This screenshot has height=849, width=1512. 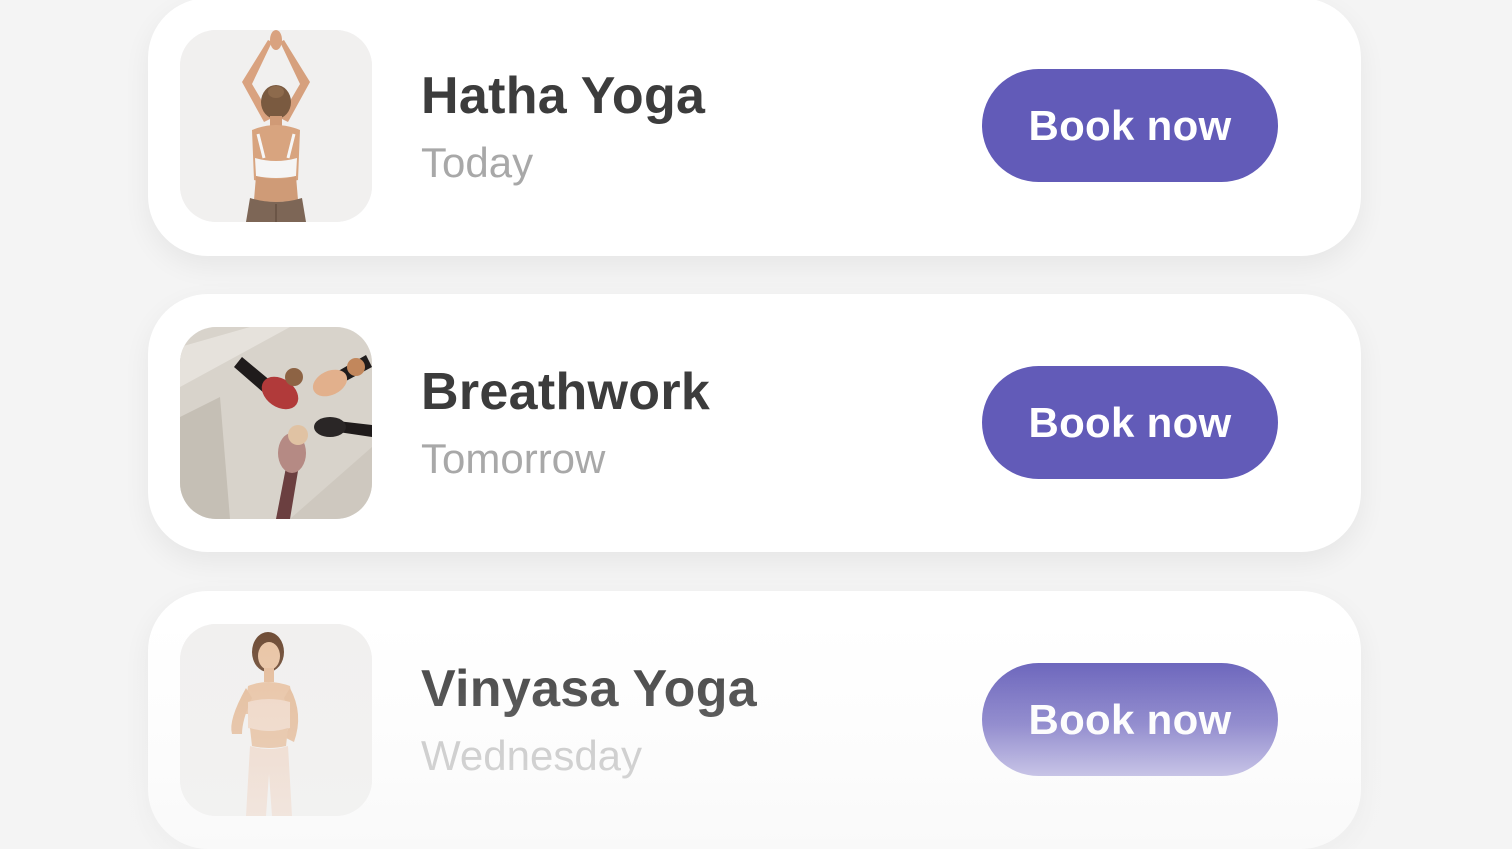 What do you see at coordinates (566, 392) in the screenshot?
I see `class-title: Breathwork` at bounding box center [566, 392].